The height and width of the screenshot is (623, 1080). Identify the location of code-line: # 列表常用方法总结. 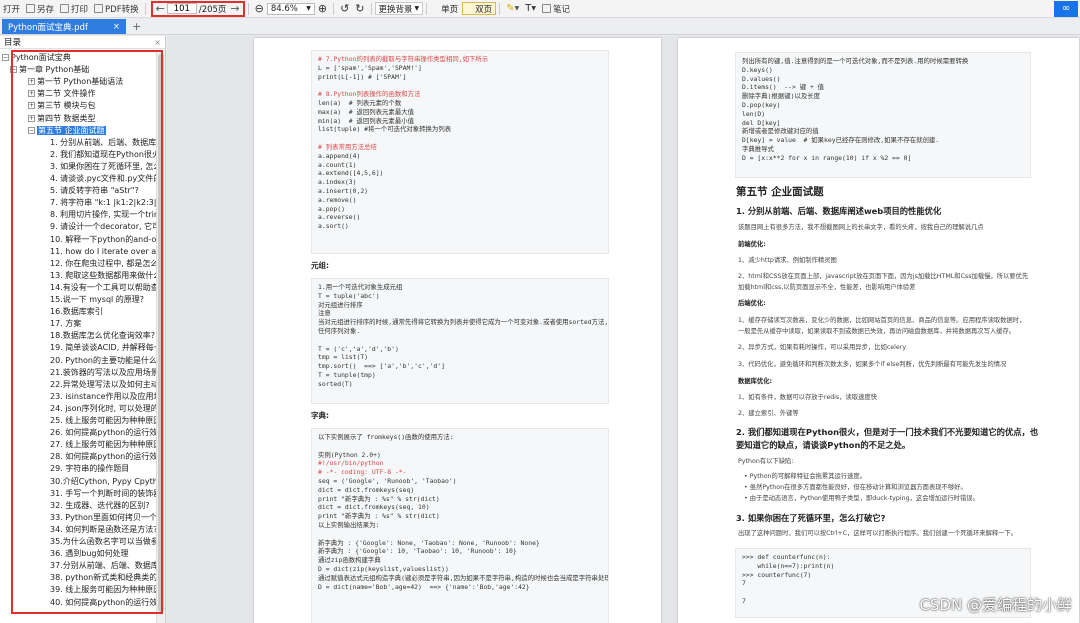
(347, 146).